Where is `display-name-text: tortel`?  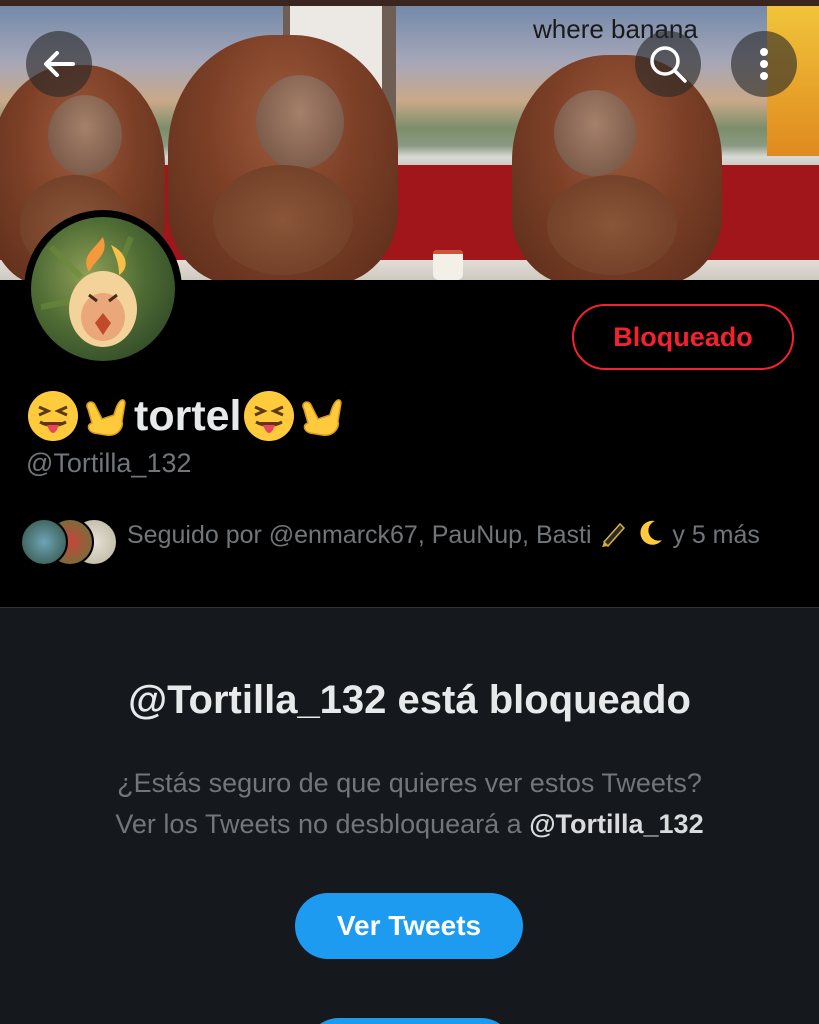
display-name-text: tortel is located at coordinates (188, 415).